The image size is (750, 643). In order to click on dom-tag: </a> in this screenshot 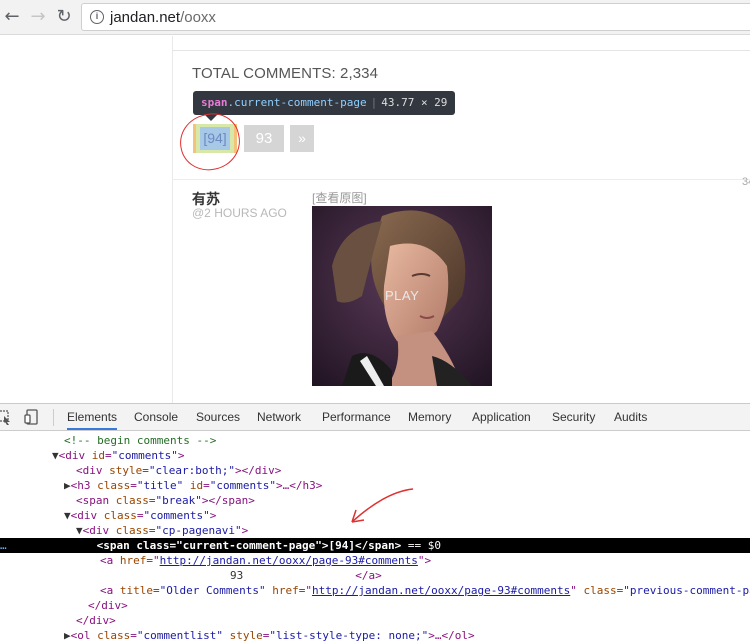, I will do `click(368, 575)`.